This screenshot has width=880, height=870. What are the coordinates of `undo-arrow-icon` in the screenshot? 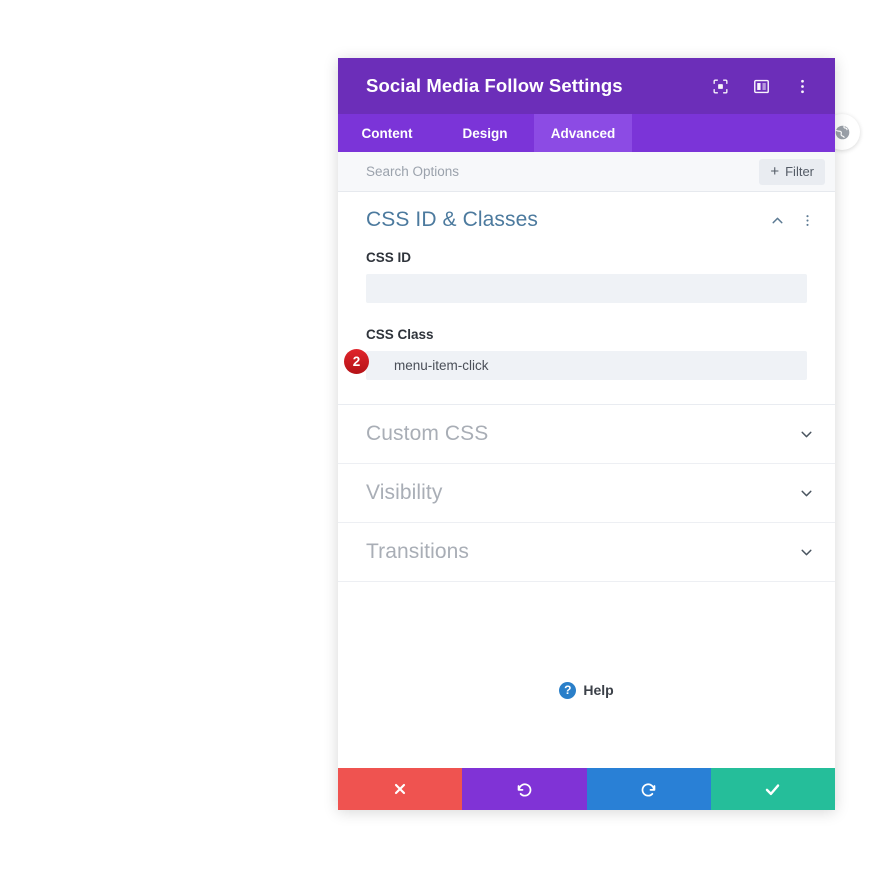 It's located at (524, 789).